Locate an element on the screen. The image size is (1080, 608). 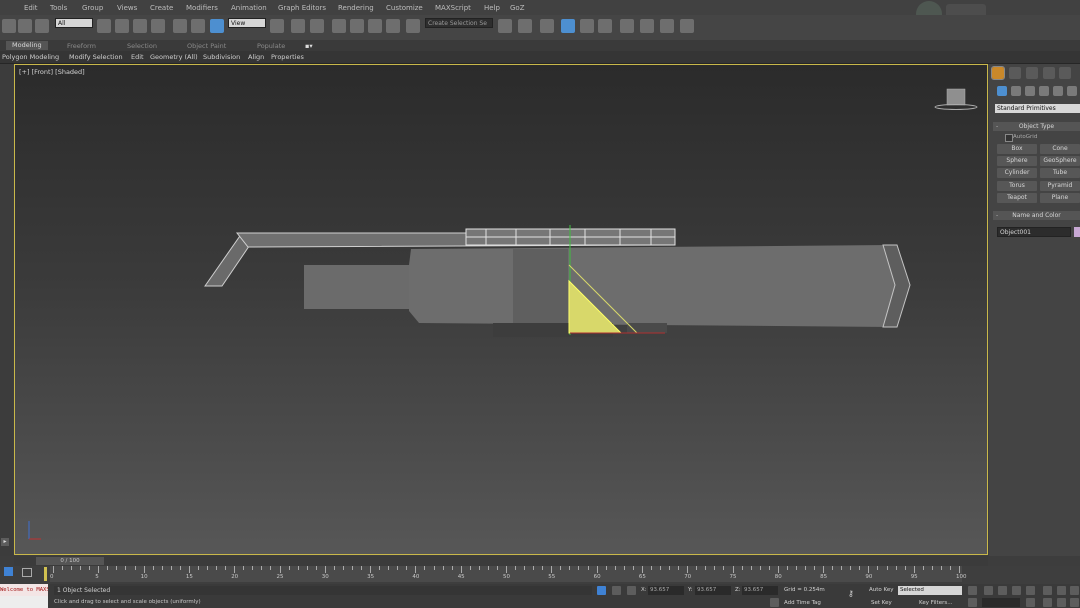
next-frame-icon is located at coordinates (1016, 590).